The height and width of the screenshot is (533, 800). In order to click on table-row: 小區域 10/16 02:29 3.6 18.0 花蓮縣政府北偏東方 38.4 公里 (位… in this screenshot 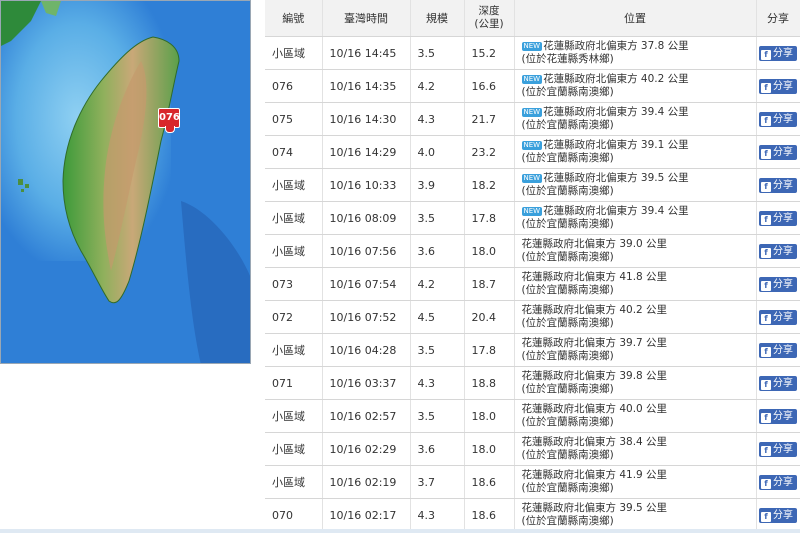, I will do `click(532, 449)`.